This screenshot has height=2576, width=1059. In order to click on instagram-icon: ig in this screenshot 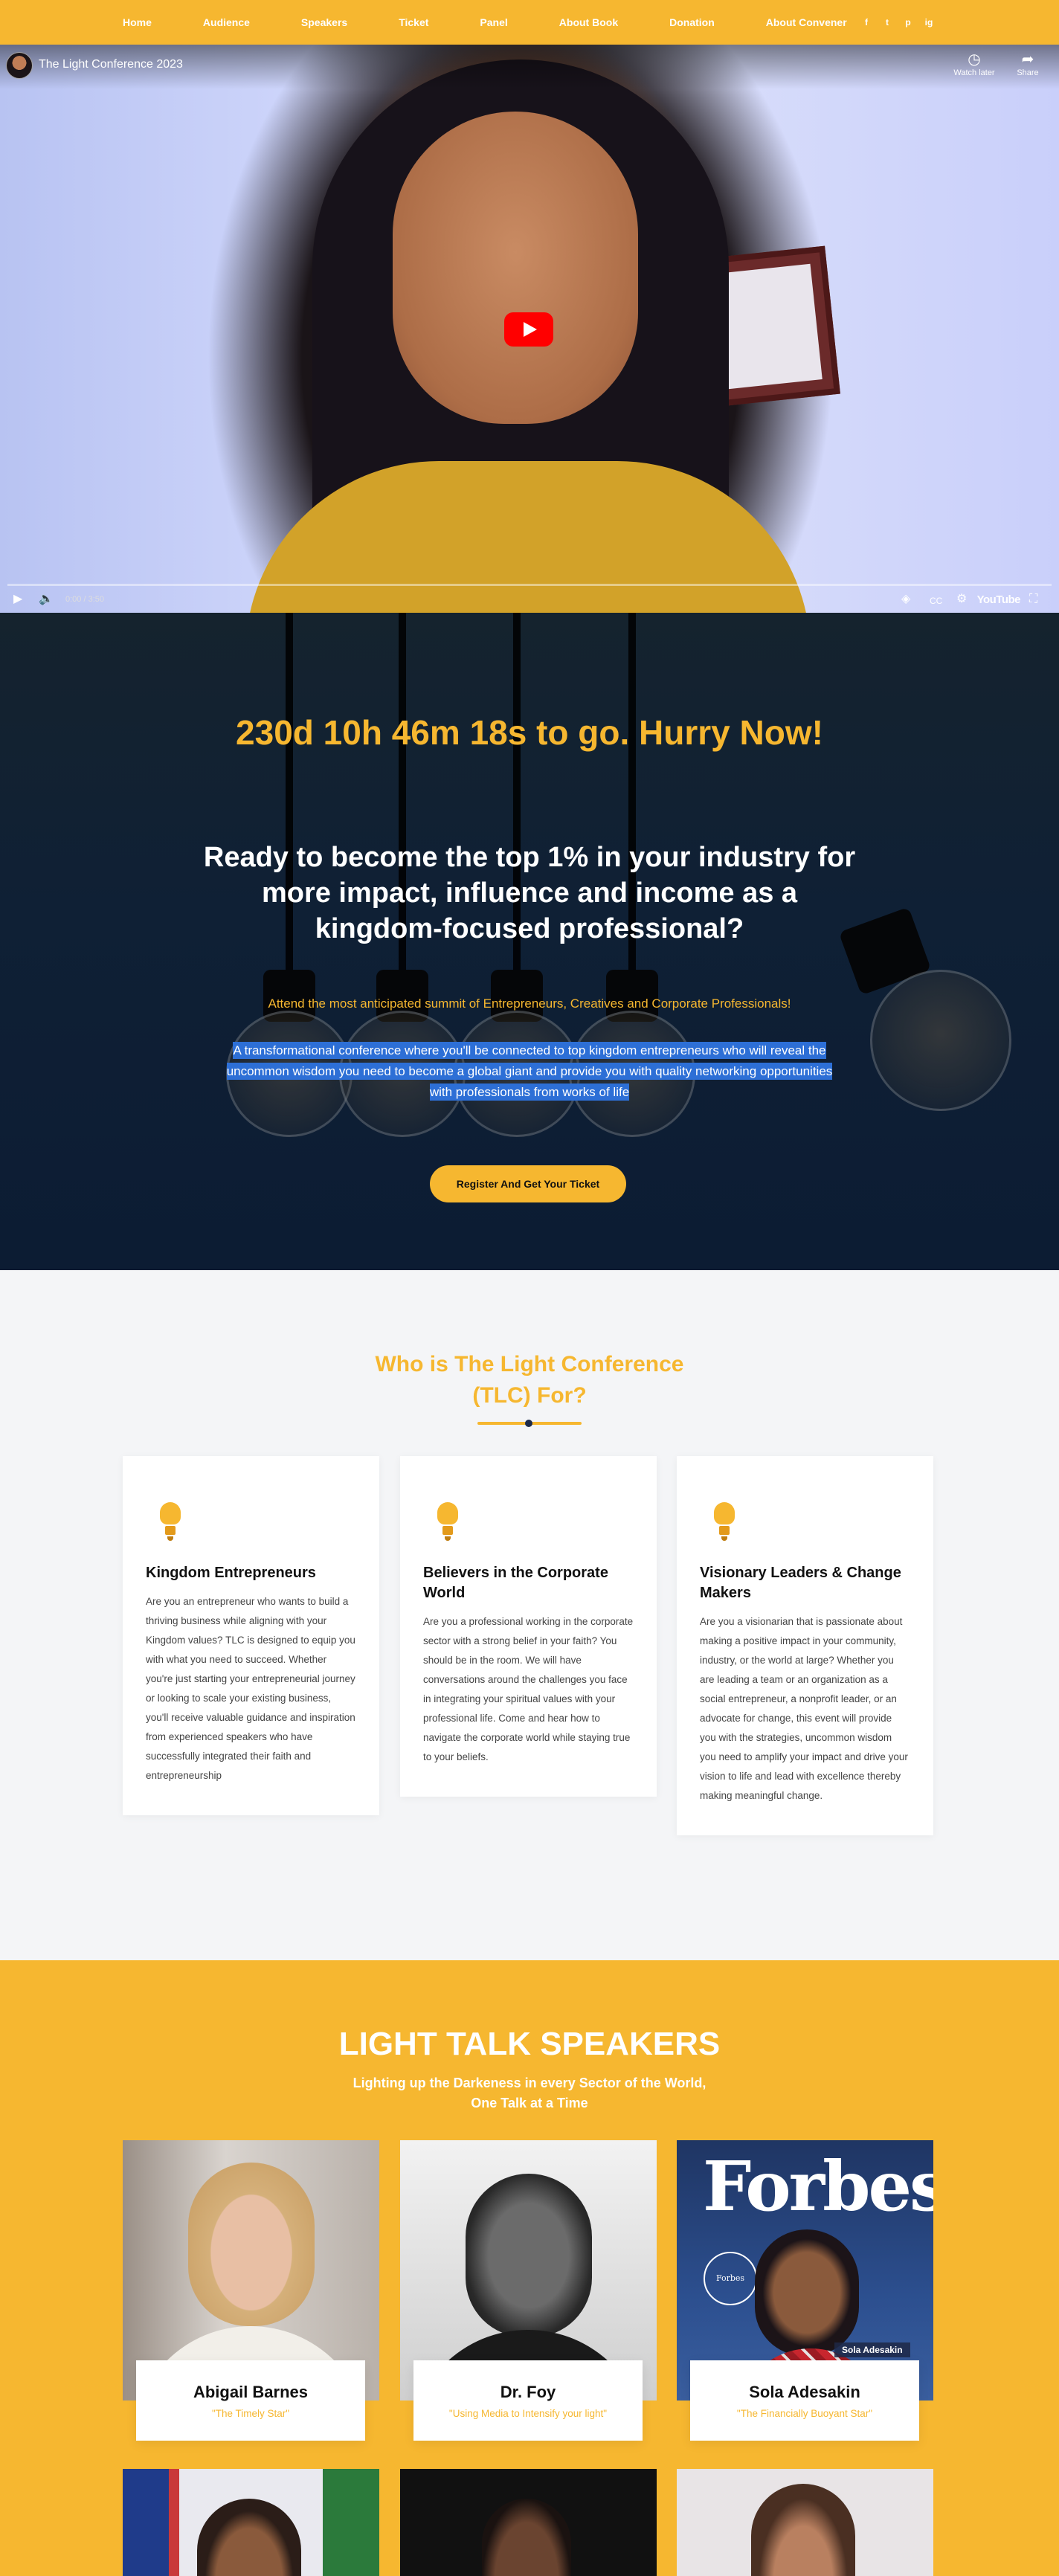, I will do `click(929, 22)`.